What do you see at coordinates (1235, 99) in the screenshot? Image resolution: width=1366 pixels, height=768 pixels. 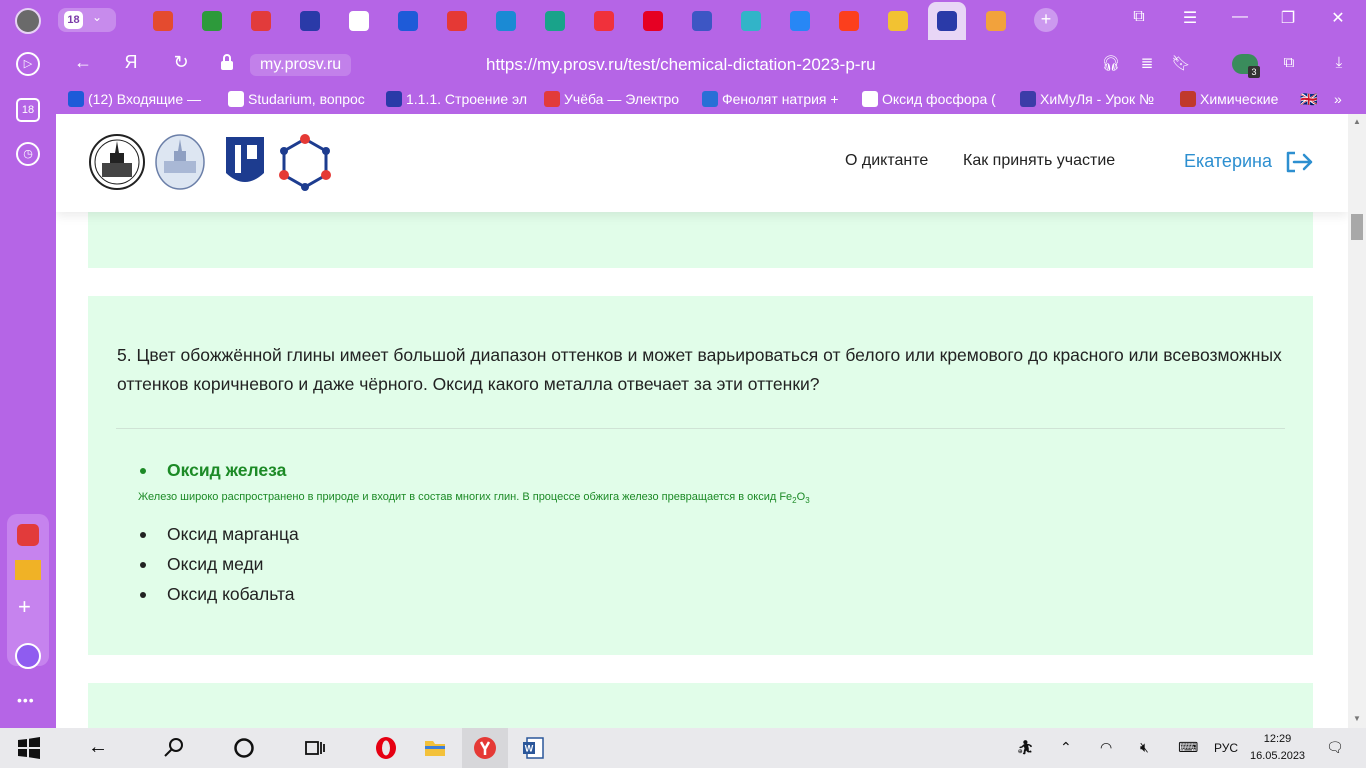 I see `bookmark-item: Химические` at bounding box center [1235, 99].